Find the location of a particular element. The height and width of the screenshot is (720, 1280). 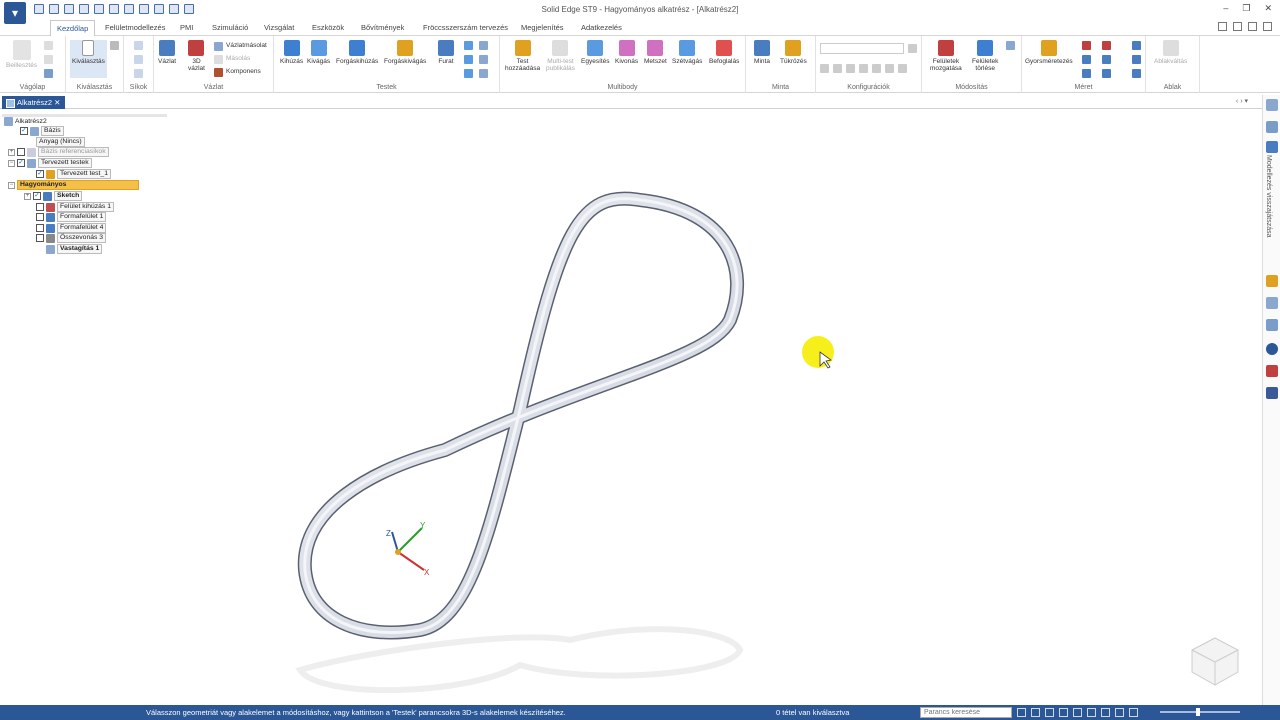

coordinate-dimension-icon is located at coordinates (1086, 73).